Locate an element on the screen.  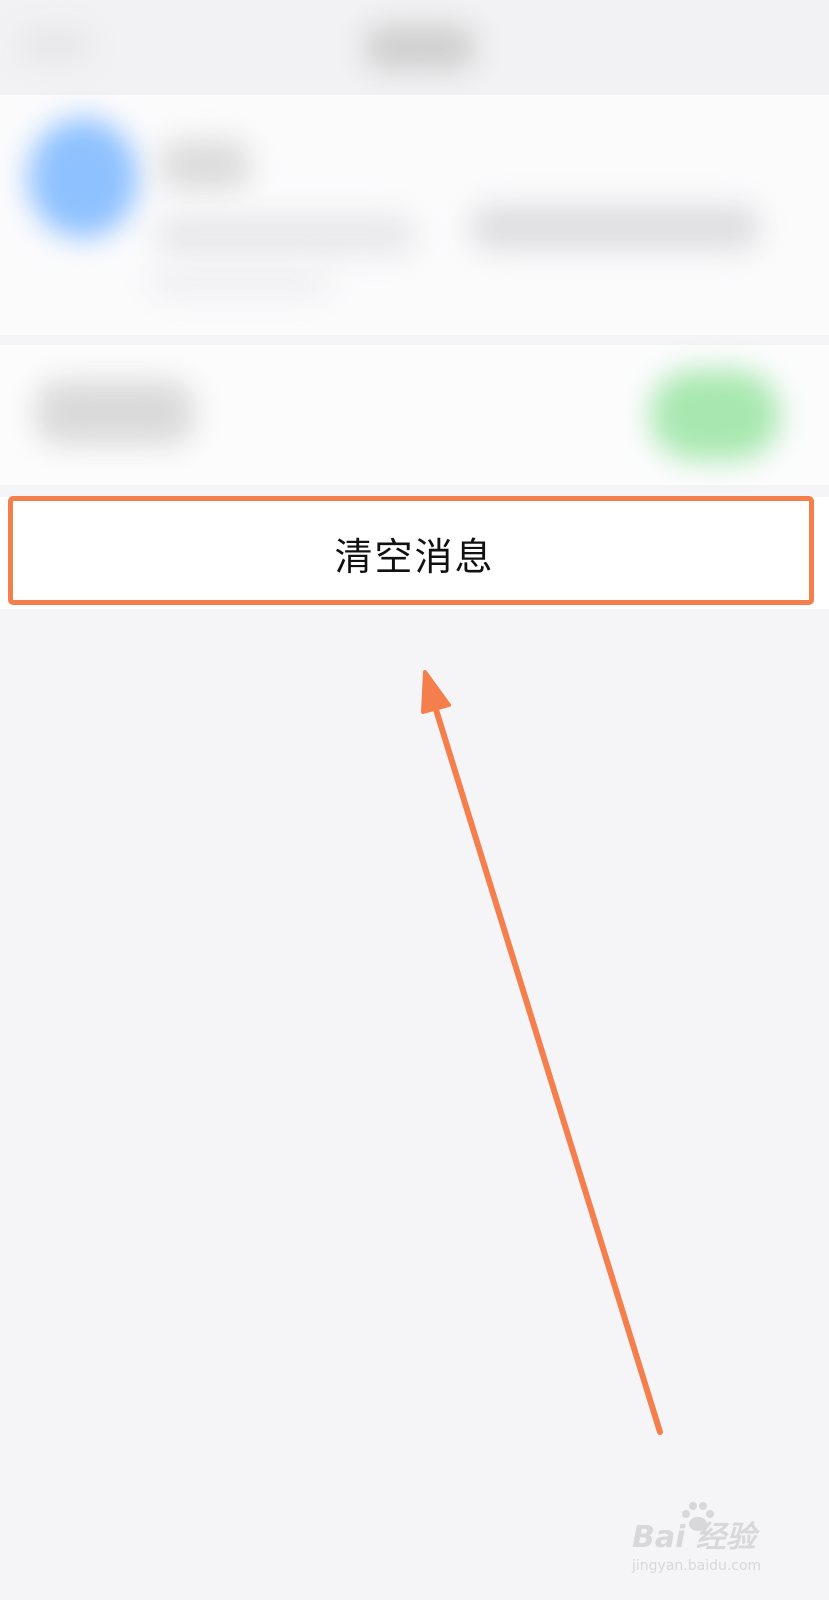
arrow-head is located at coordinates (436, 692).